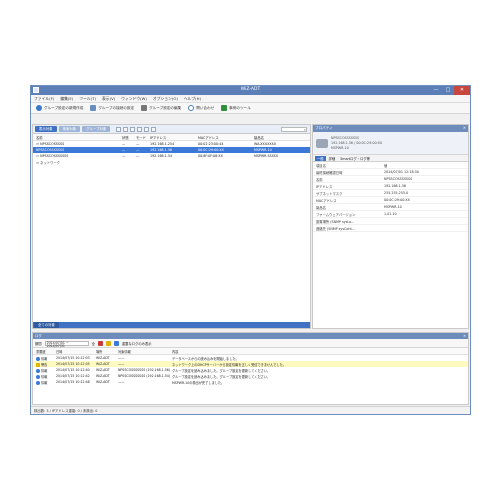  What do you see at coordinates (355, 158) in the screenshot?
I see `tab-smartlog: Smartログ・ログ等` at bounding box center [355, 158].